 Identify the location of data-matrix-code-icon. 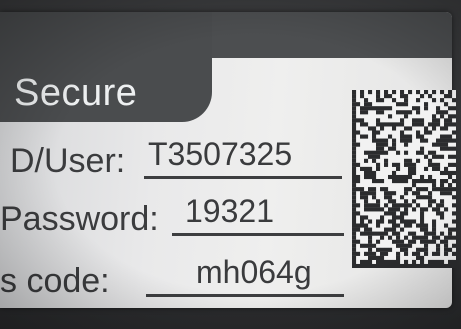
(404, 179).